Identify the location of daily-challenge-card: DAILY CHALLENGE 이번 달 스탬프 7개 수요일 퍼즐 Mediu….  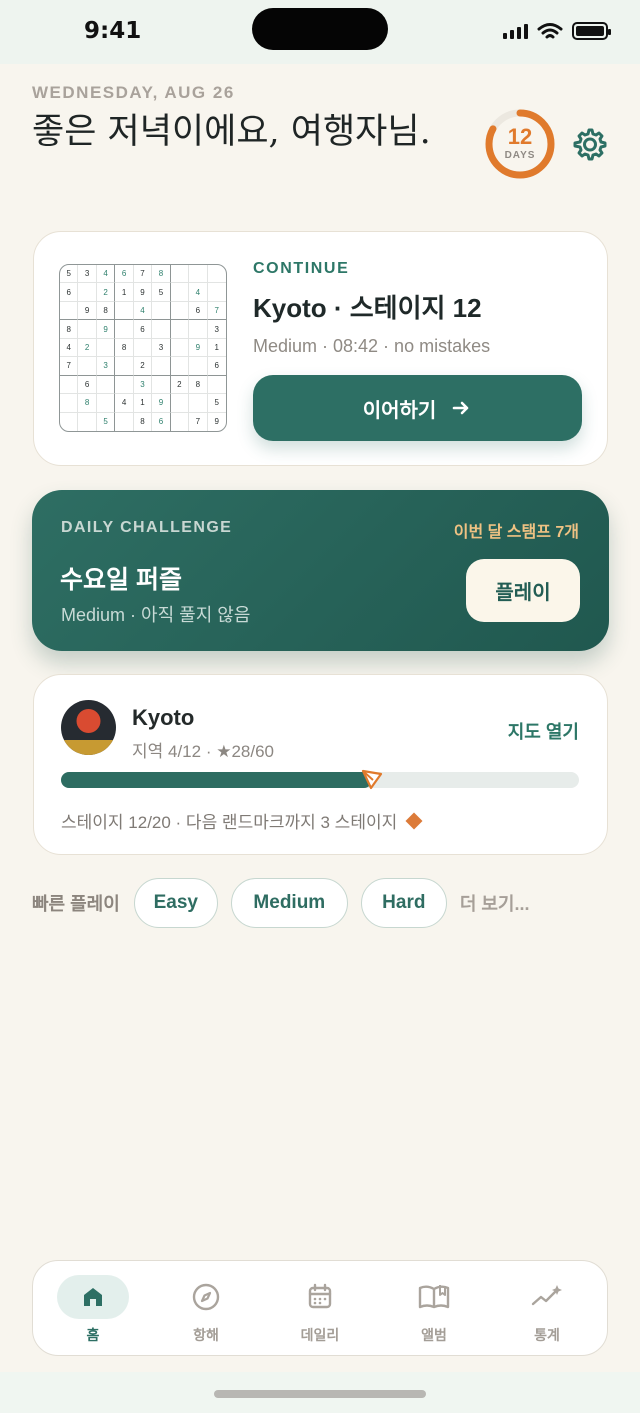
(320, 570).